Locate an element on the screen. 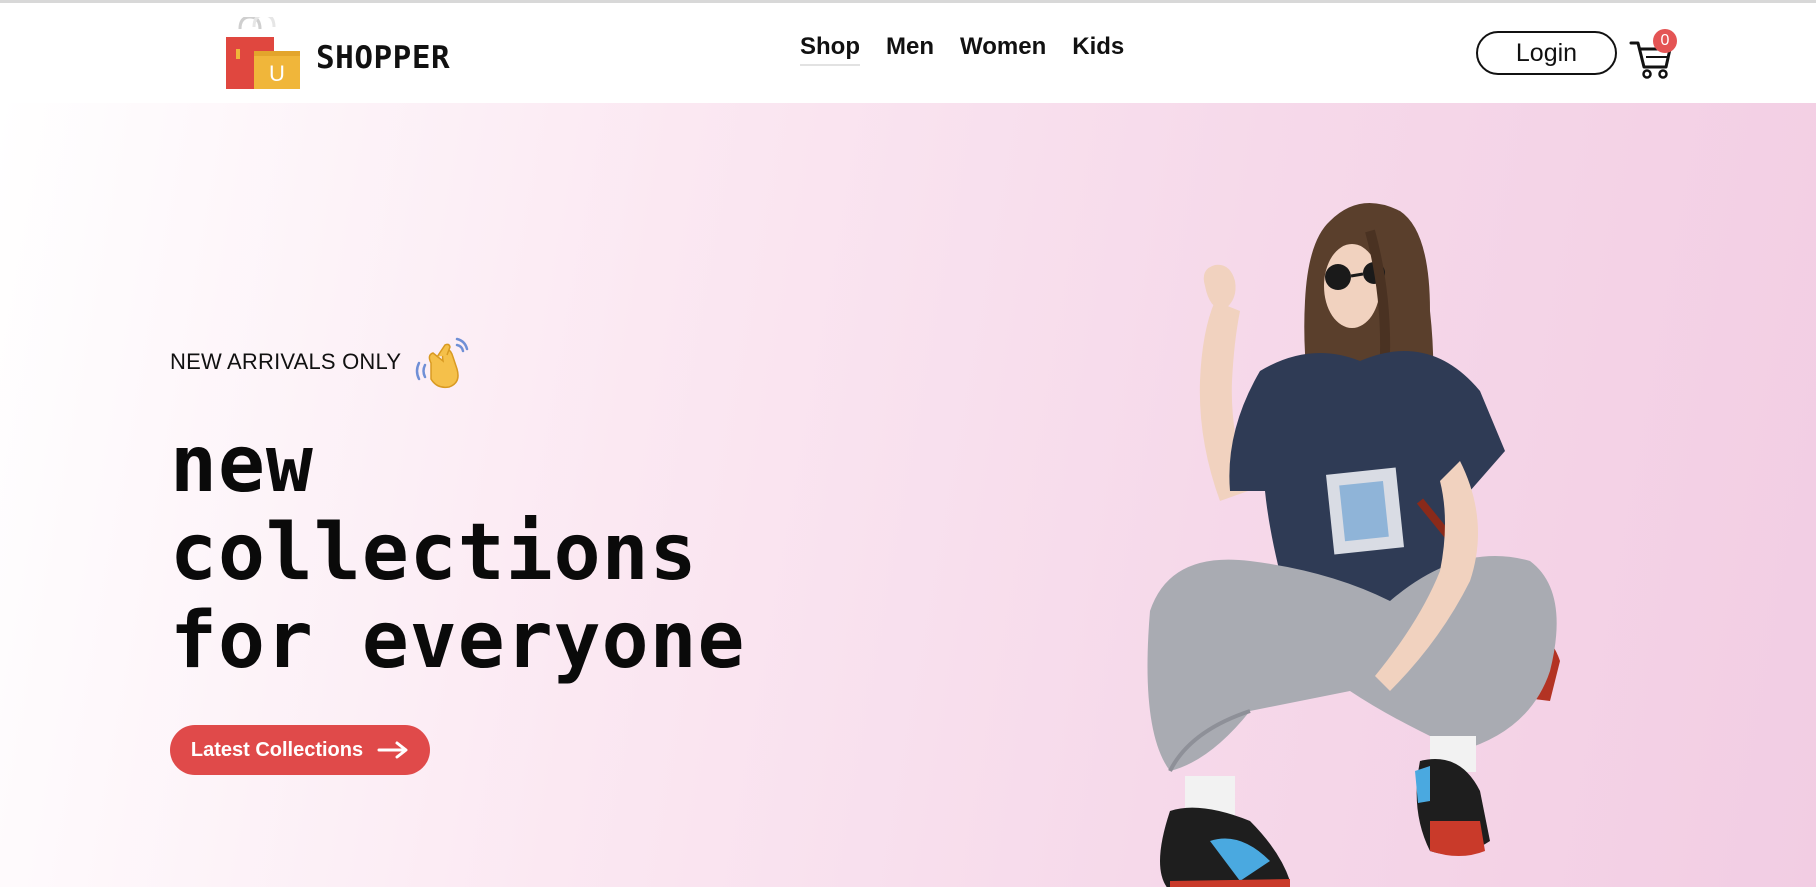 This screenshot has width=1816, height=887. cart-button: 0 is located at coordinates (1653, 54).